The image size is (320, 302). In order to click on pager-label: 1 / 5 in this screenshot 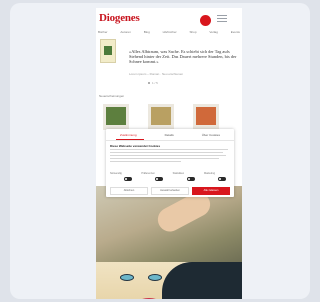, I will do `click(155, 83)`.